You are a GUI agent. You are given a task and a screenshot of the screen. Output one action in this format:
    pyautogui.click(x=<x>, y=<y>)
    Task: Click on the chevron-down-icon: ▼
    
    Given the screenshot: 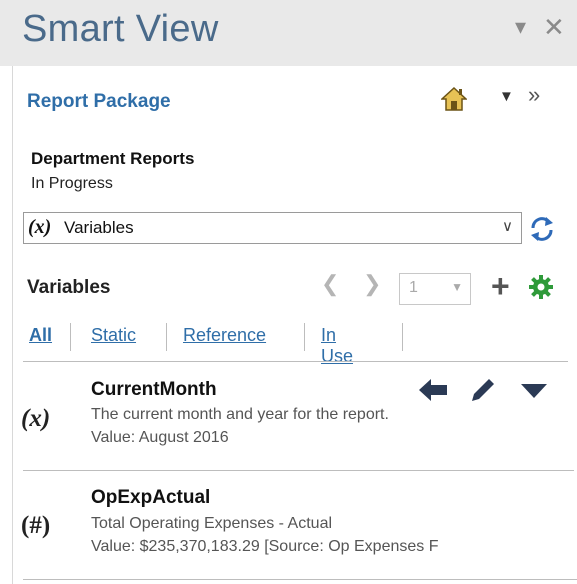 What is the action you would take?
    pyautogui.click(x=457, y=287)
    